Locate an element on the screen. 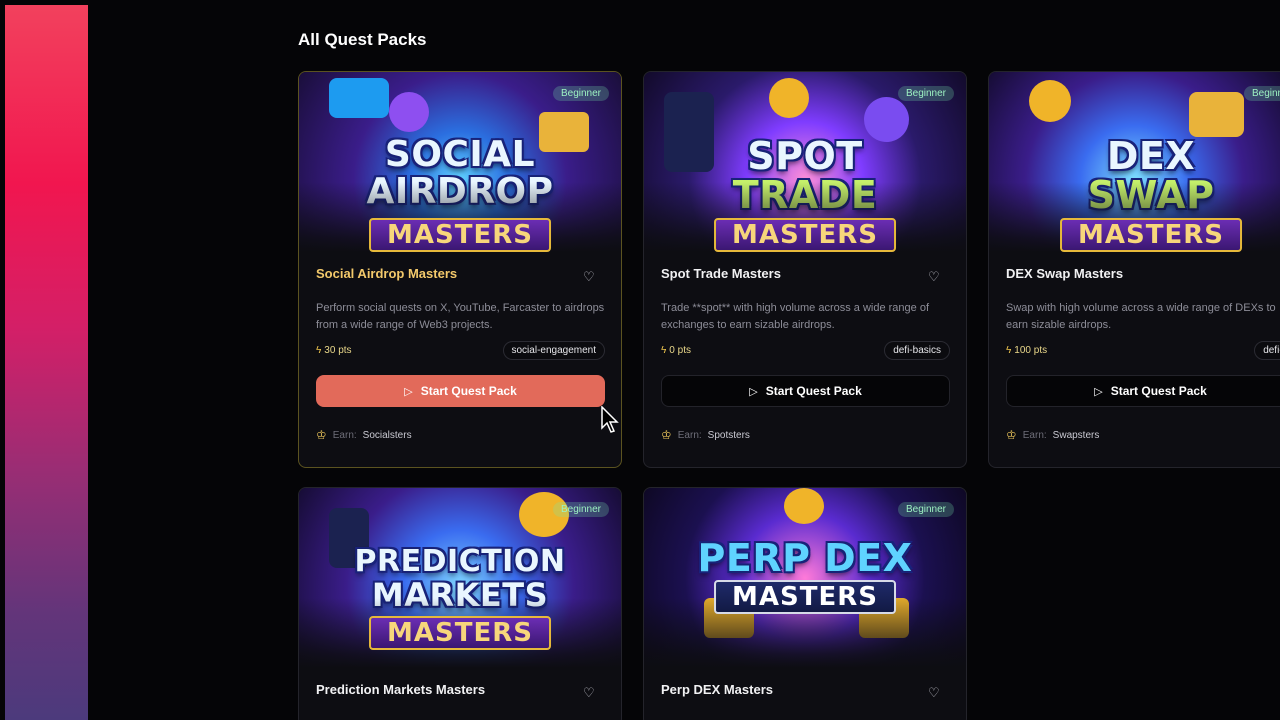  category-tag: social-engagement is located at coordinates (553, 350).